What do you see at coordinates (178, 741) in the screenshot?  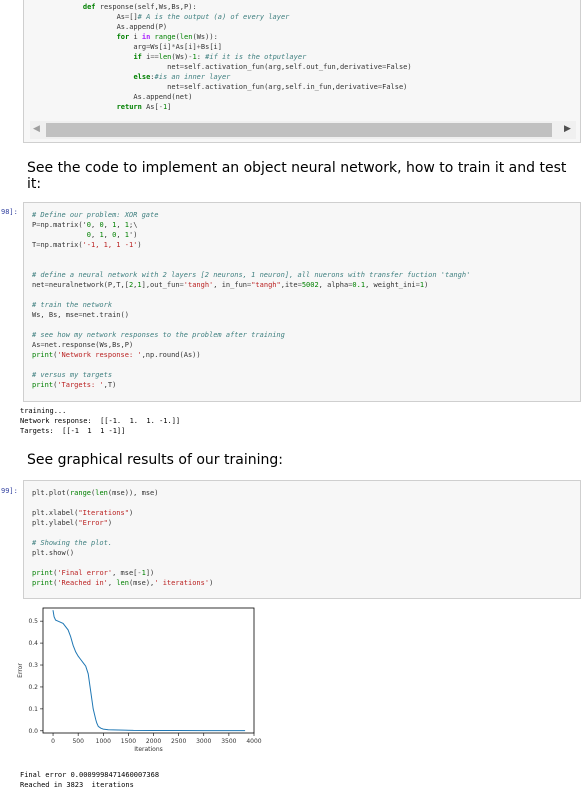 I see `x-tick-label: 2500` at bounding box center [178, 741].